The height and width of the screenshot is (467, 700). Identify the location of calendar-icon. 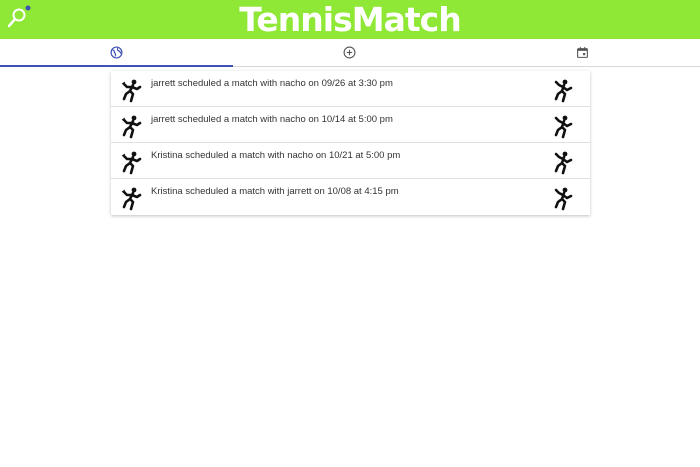
(582, 52).